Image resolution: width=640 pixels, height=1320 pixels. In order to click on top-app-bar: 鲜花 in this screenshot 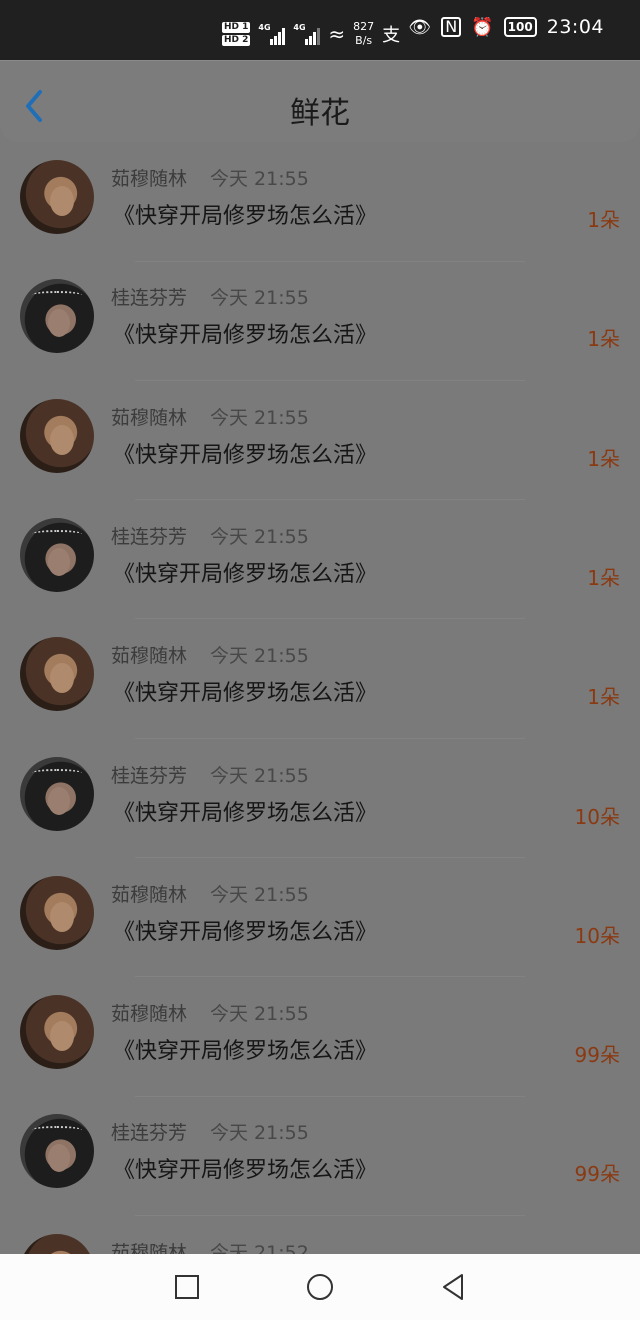, I will do `click(320, 101)`.